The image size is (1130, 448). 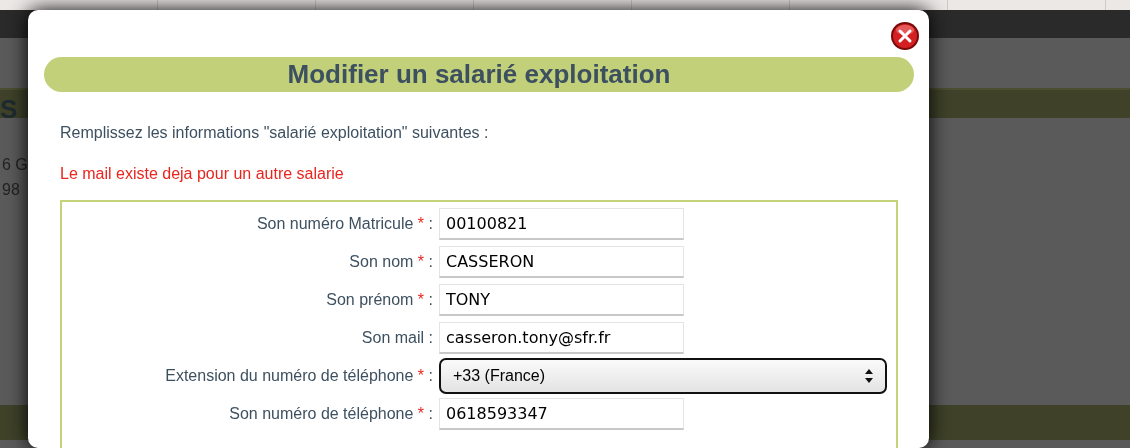 What do you see at coordinates (561, 414) in the screenshot?
I see `input-field: 0618593347` at bounding box center [561, 414].